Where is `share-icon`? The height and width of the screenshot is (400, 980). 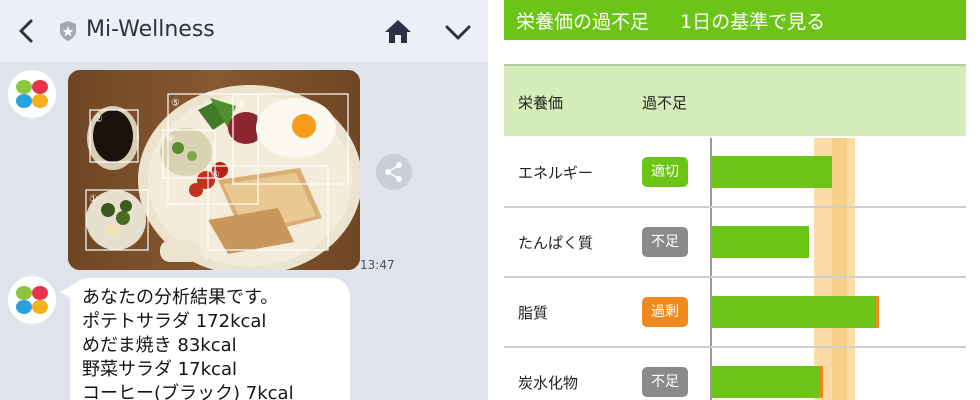 share-icon is located at coordinates (394, 172).